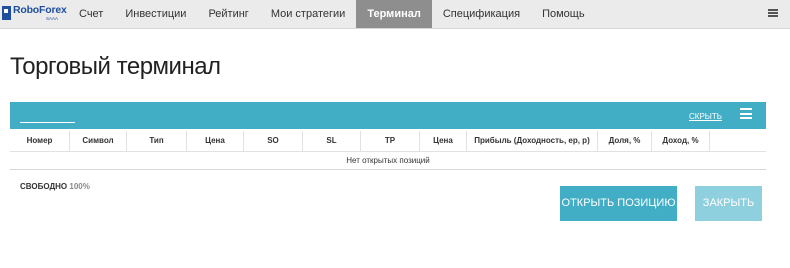  I want to click on logo-subtext: SAAA, so click(52, 18).